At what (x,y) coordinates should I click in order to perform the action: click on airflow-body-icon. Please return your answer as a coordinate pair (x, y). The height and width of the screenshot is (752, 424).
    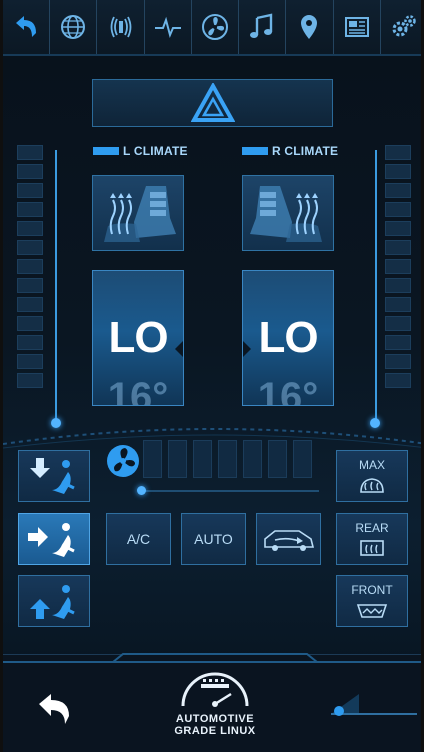
    Looking at the image, I should click on (51, 540).